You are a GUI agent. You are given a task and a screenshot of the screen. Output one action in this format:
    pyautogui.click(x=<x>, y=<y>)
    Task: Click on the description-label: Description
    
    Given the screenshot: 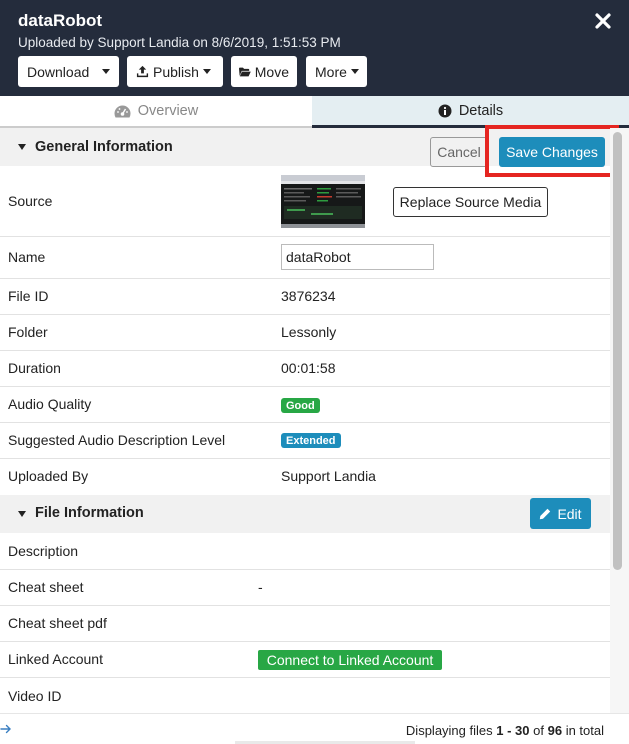 What is the action you would take?
    pyautogui.click(x=43, y=551)
    